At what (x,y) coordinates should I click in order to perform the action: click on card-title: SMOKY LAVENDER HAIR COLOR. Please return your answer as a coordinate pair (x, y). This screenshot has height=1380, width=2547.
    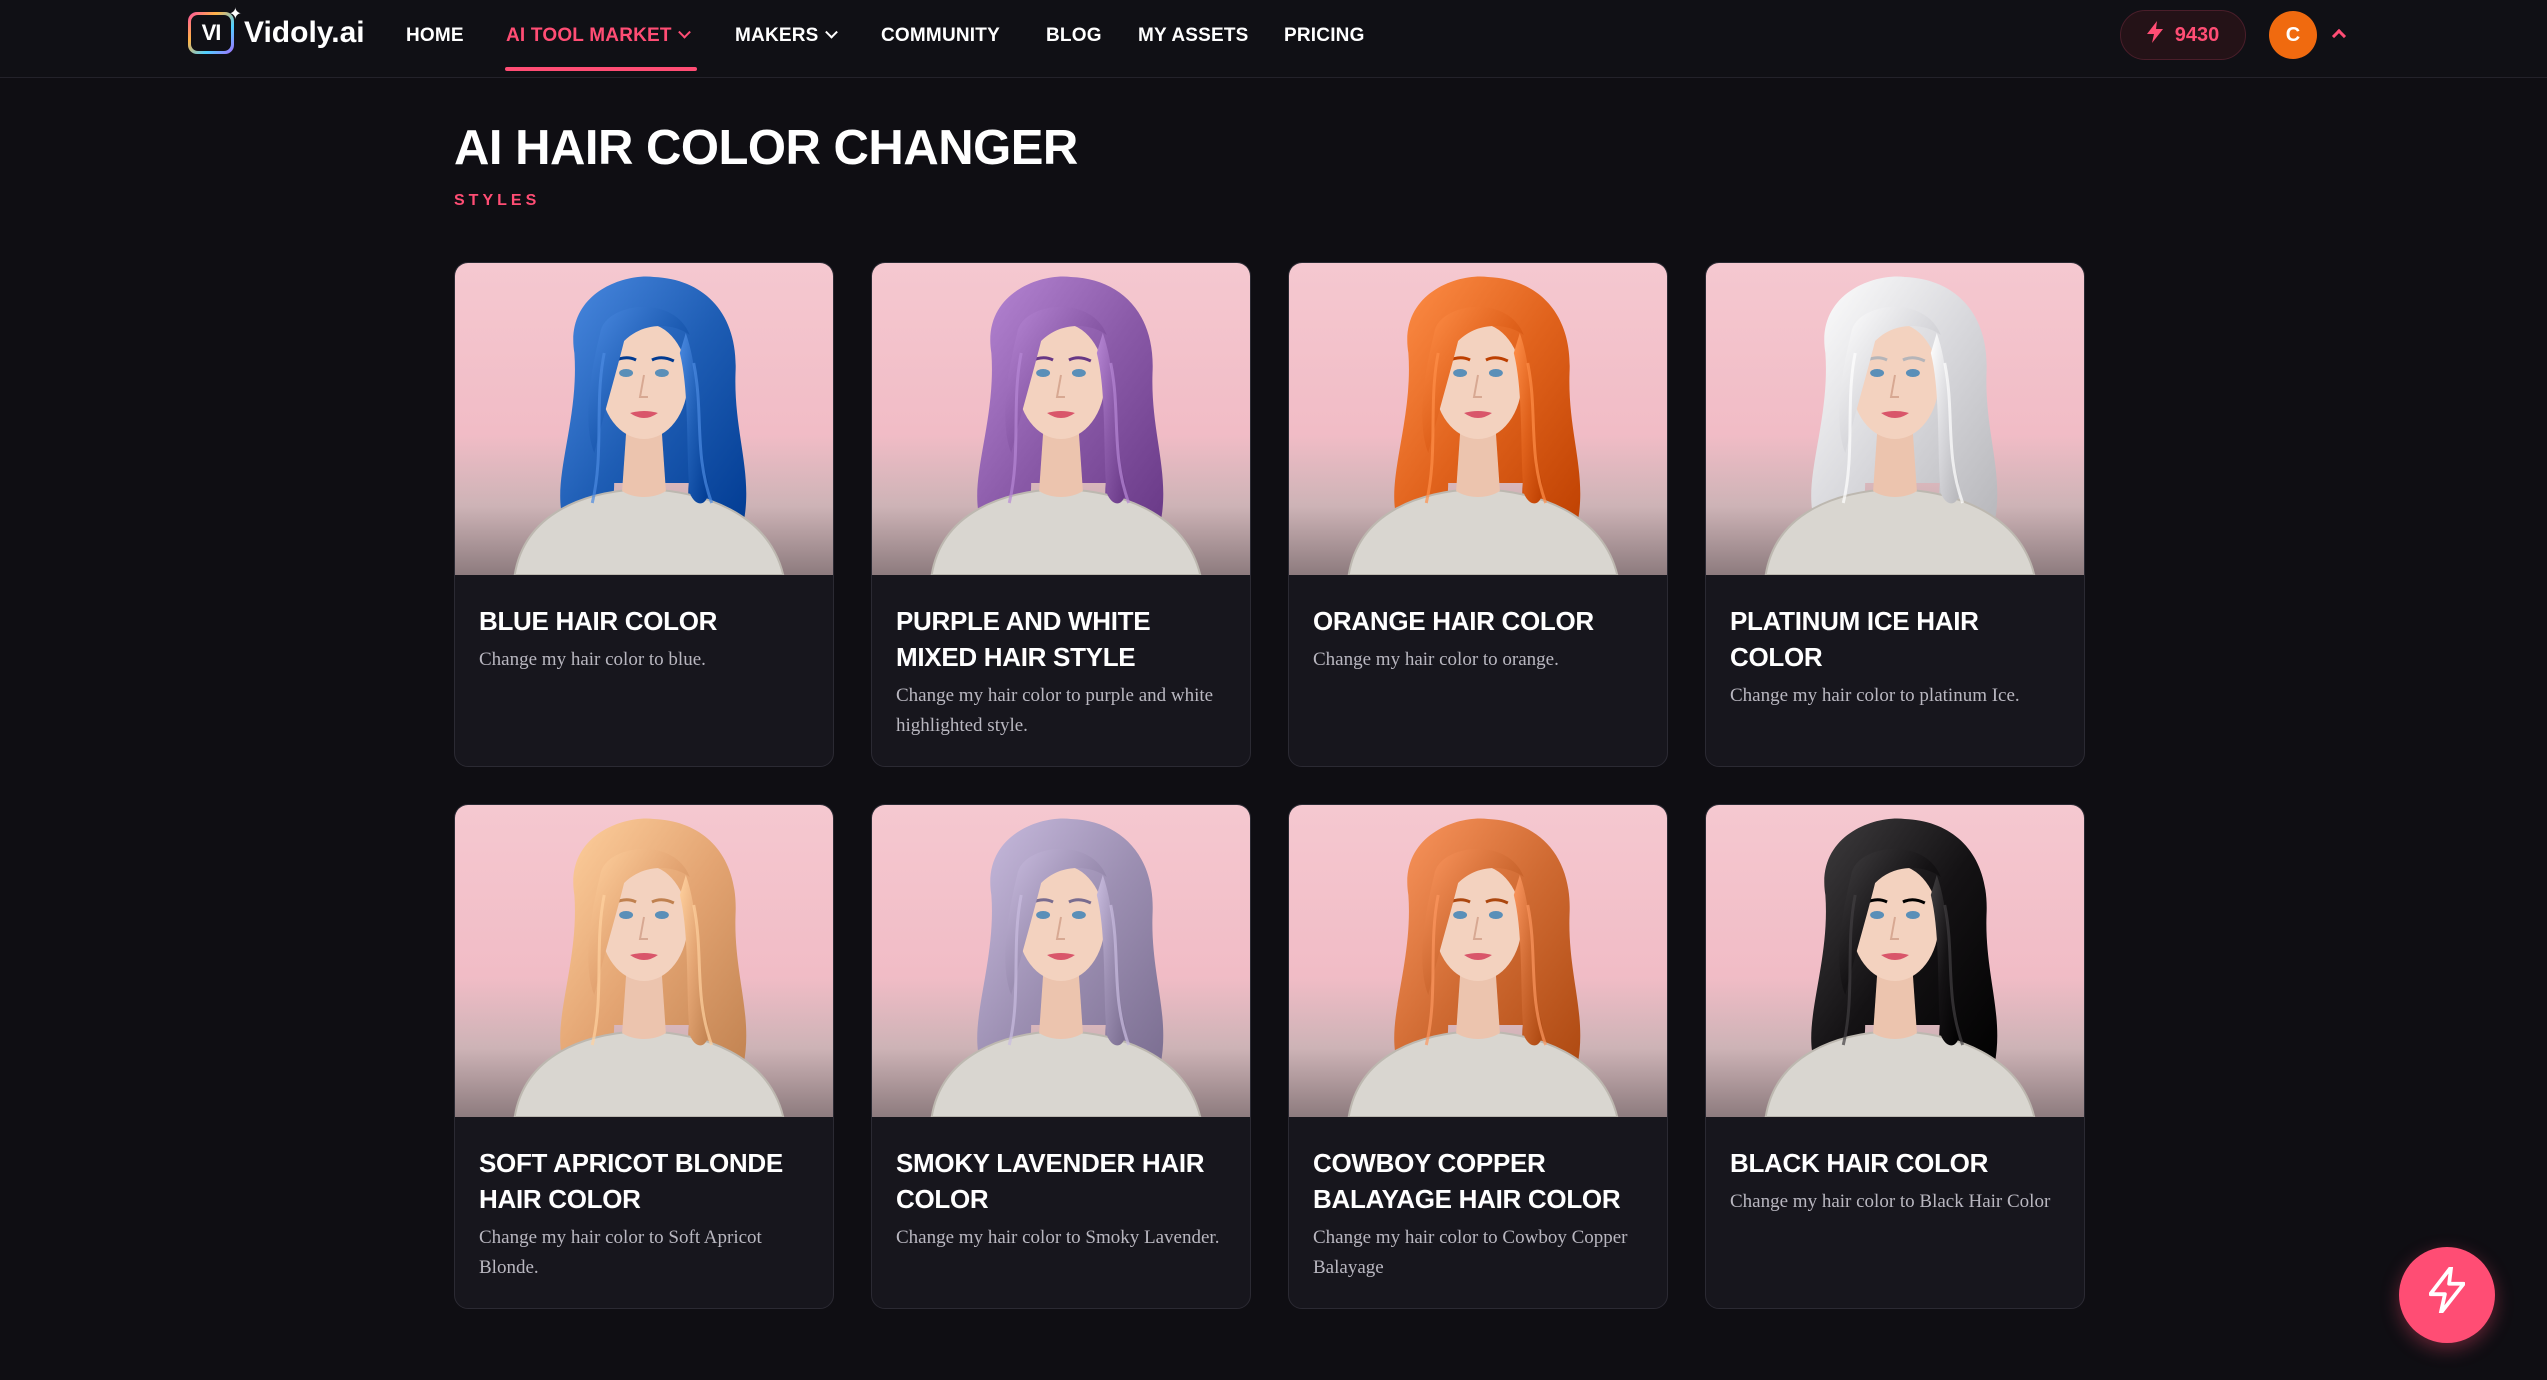
    Looking at the image, I should click on (1050, 1181).